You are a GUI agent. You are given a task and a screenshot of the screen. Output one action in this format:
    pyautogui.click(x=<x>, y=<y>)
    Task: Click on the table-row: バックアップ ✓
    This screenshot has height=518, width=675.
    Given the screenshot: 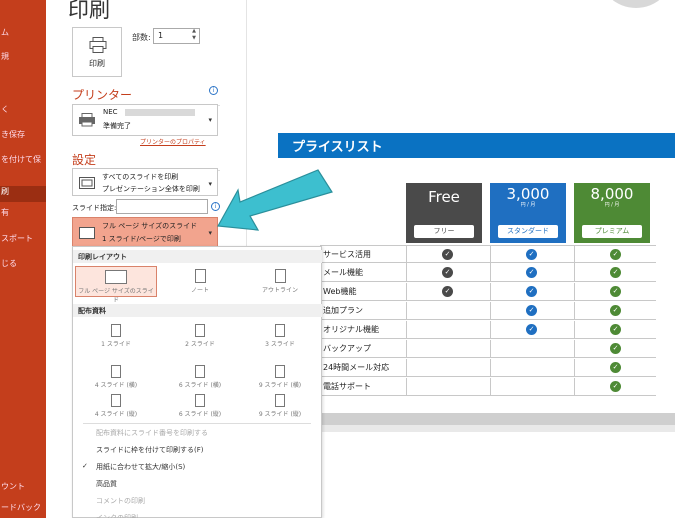 What is the action you would take?
    pyautogui.click(x=488, y=349)
    